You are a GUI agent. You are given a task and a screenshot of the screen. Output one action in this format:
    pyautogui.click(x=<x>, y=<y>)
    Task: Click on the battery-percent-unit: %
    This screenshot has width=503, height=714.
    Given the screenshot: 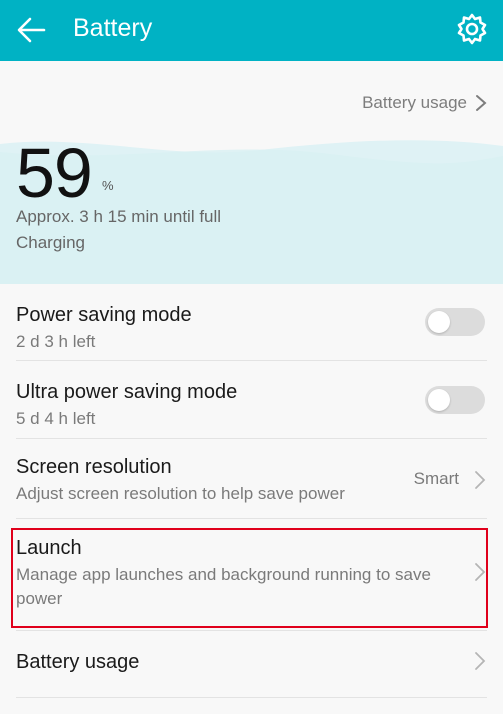 What is the action you would take?
    pyautogui.click(x=108, y=185)
    